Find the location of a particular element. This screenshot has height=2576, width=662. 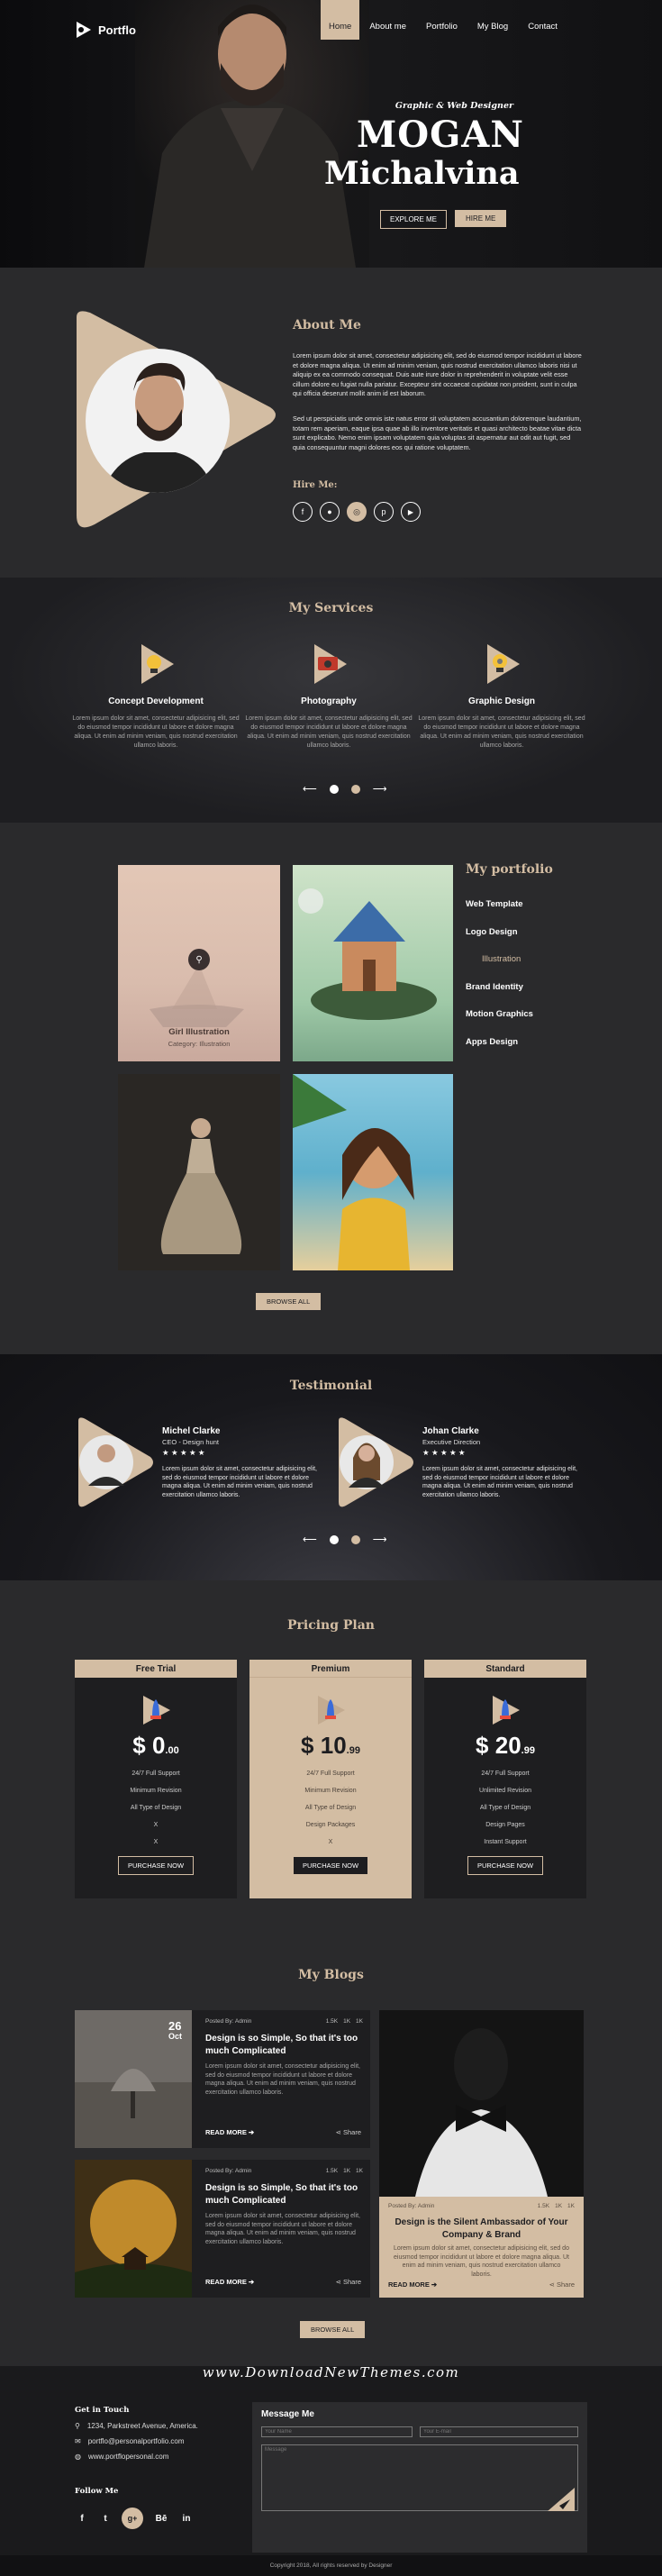

lightbulb-gear-icon is located at coordinates (504, 664).